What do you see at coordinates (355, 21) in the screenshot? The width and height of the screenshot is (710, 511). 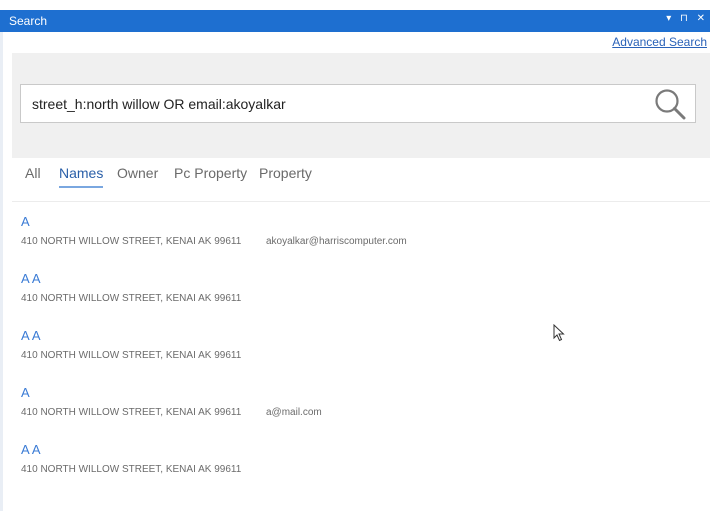 I see `window-titlebar: Search ▾ ⊓ ✕` at bounding box center [355, 21].